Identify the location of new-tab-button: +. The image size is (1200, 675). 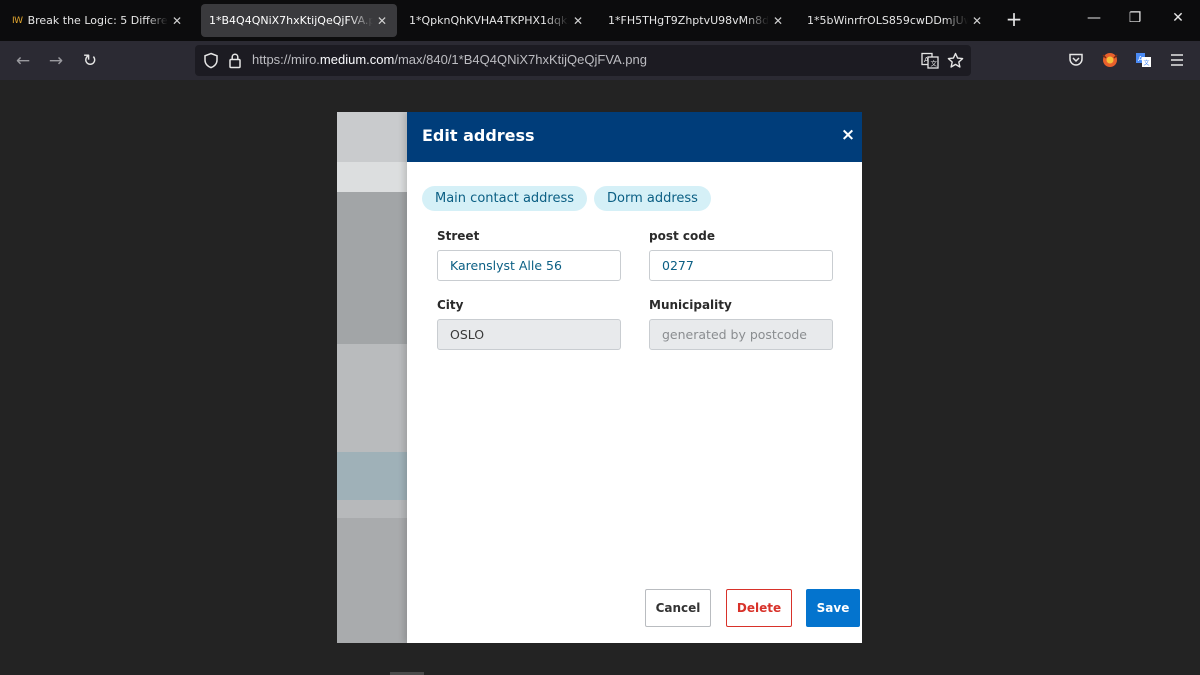
(1014, 20).